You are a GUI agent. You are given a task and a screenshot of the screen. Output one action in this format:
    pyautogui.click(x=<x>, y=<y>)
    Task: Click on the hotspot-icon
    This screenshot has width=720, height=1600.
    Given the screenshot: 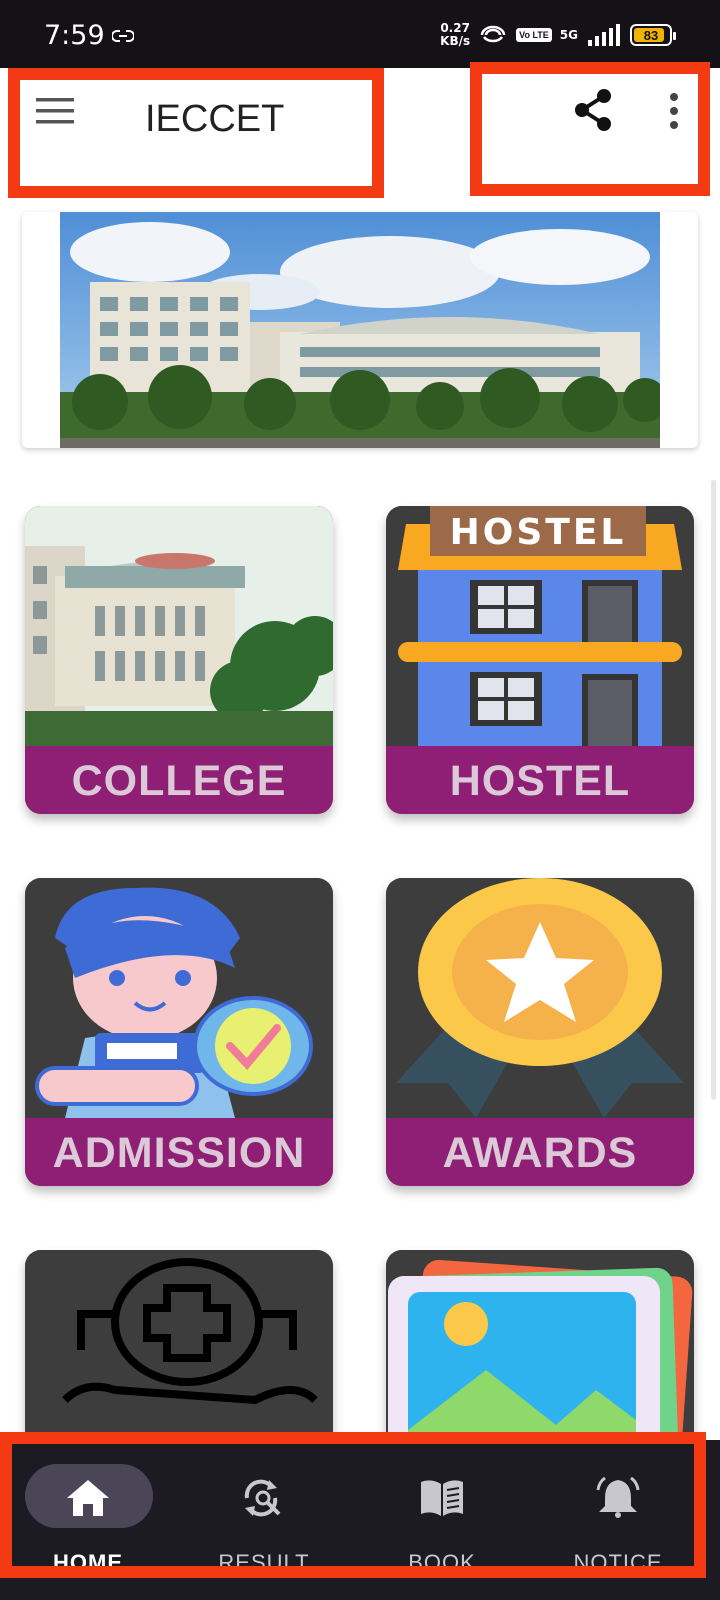 What is the action you would take?
    pyautogui.click(x=493, y=34)
    